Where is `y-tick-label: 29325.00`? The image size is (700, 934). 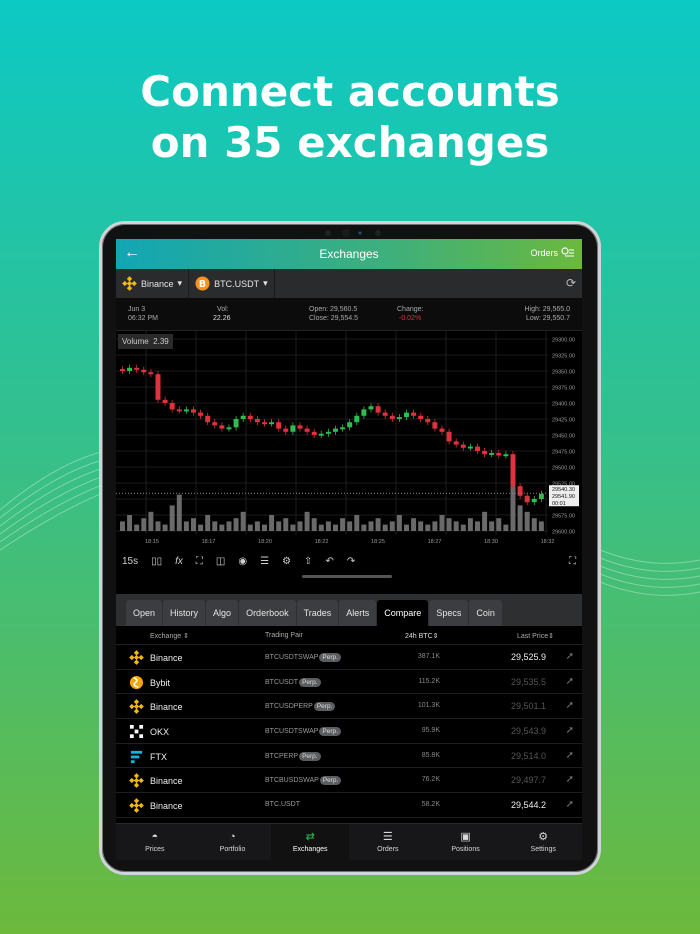 y-tick-label: 29325.00 is located at coordinates (563, 357).